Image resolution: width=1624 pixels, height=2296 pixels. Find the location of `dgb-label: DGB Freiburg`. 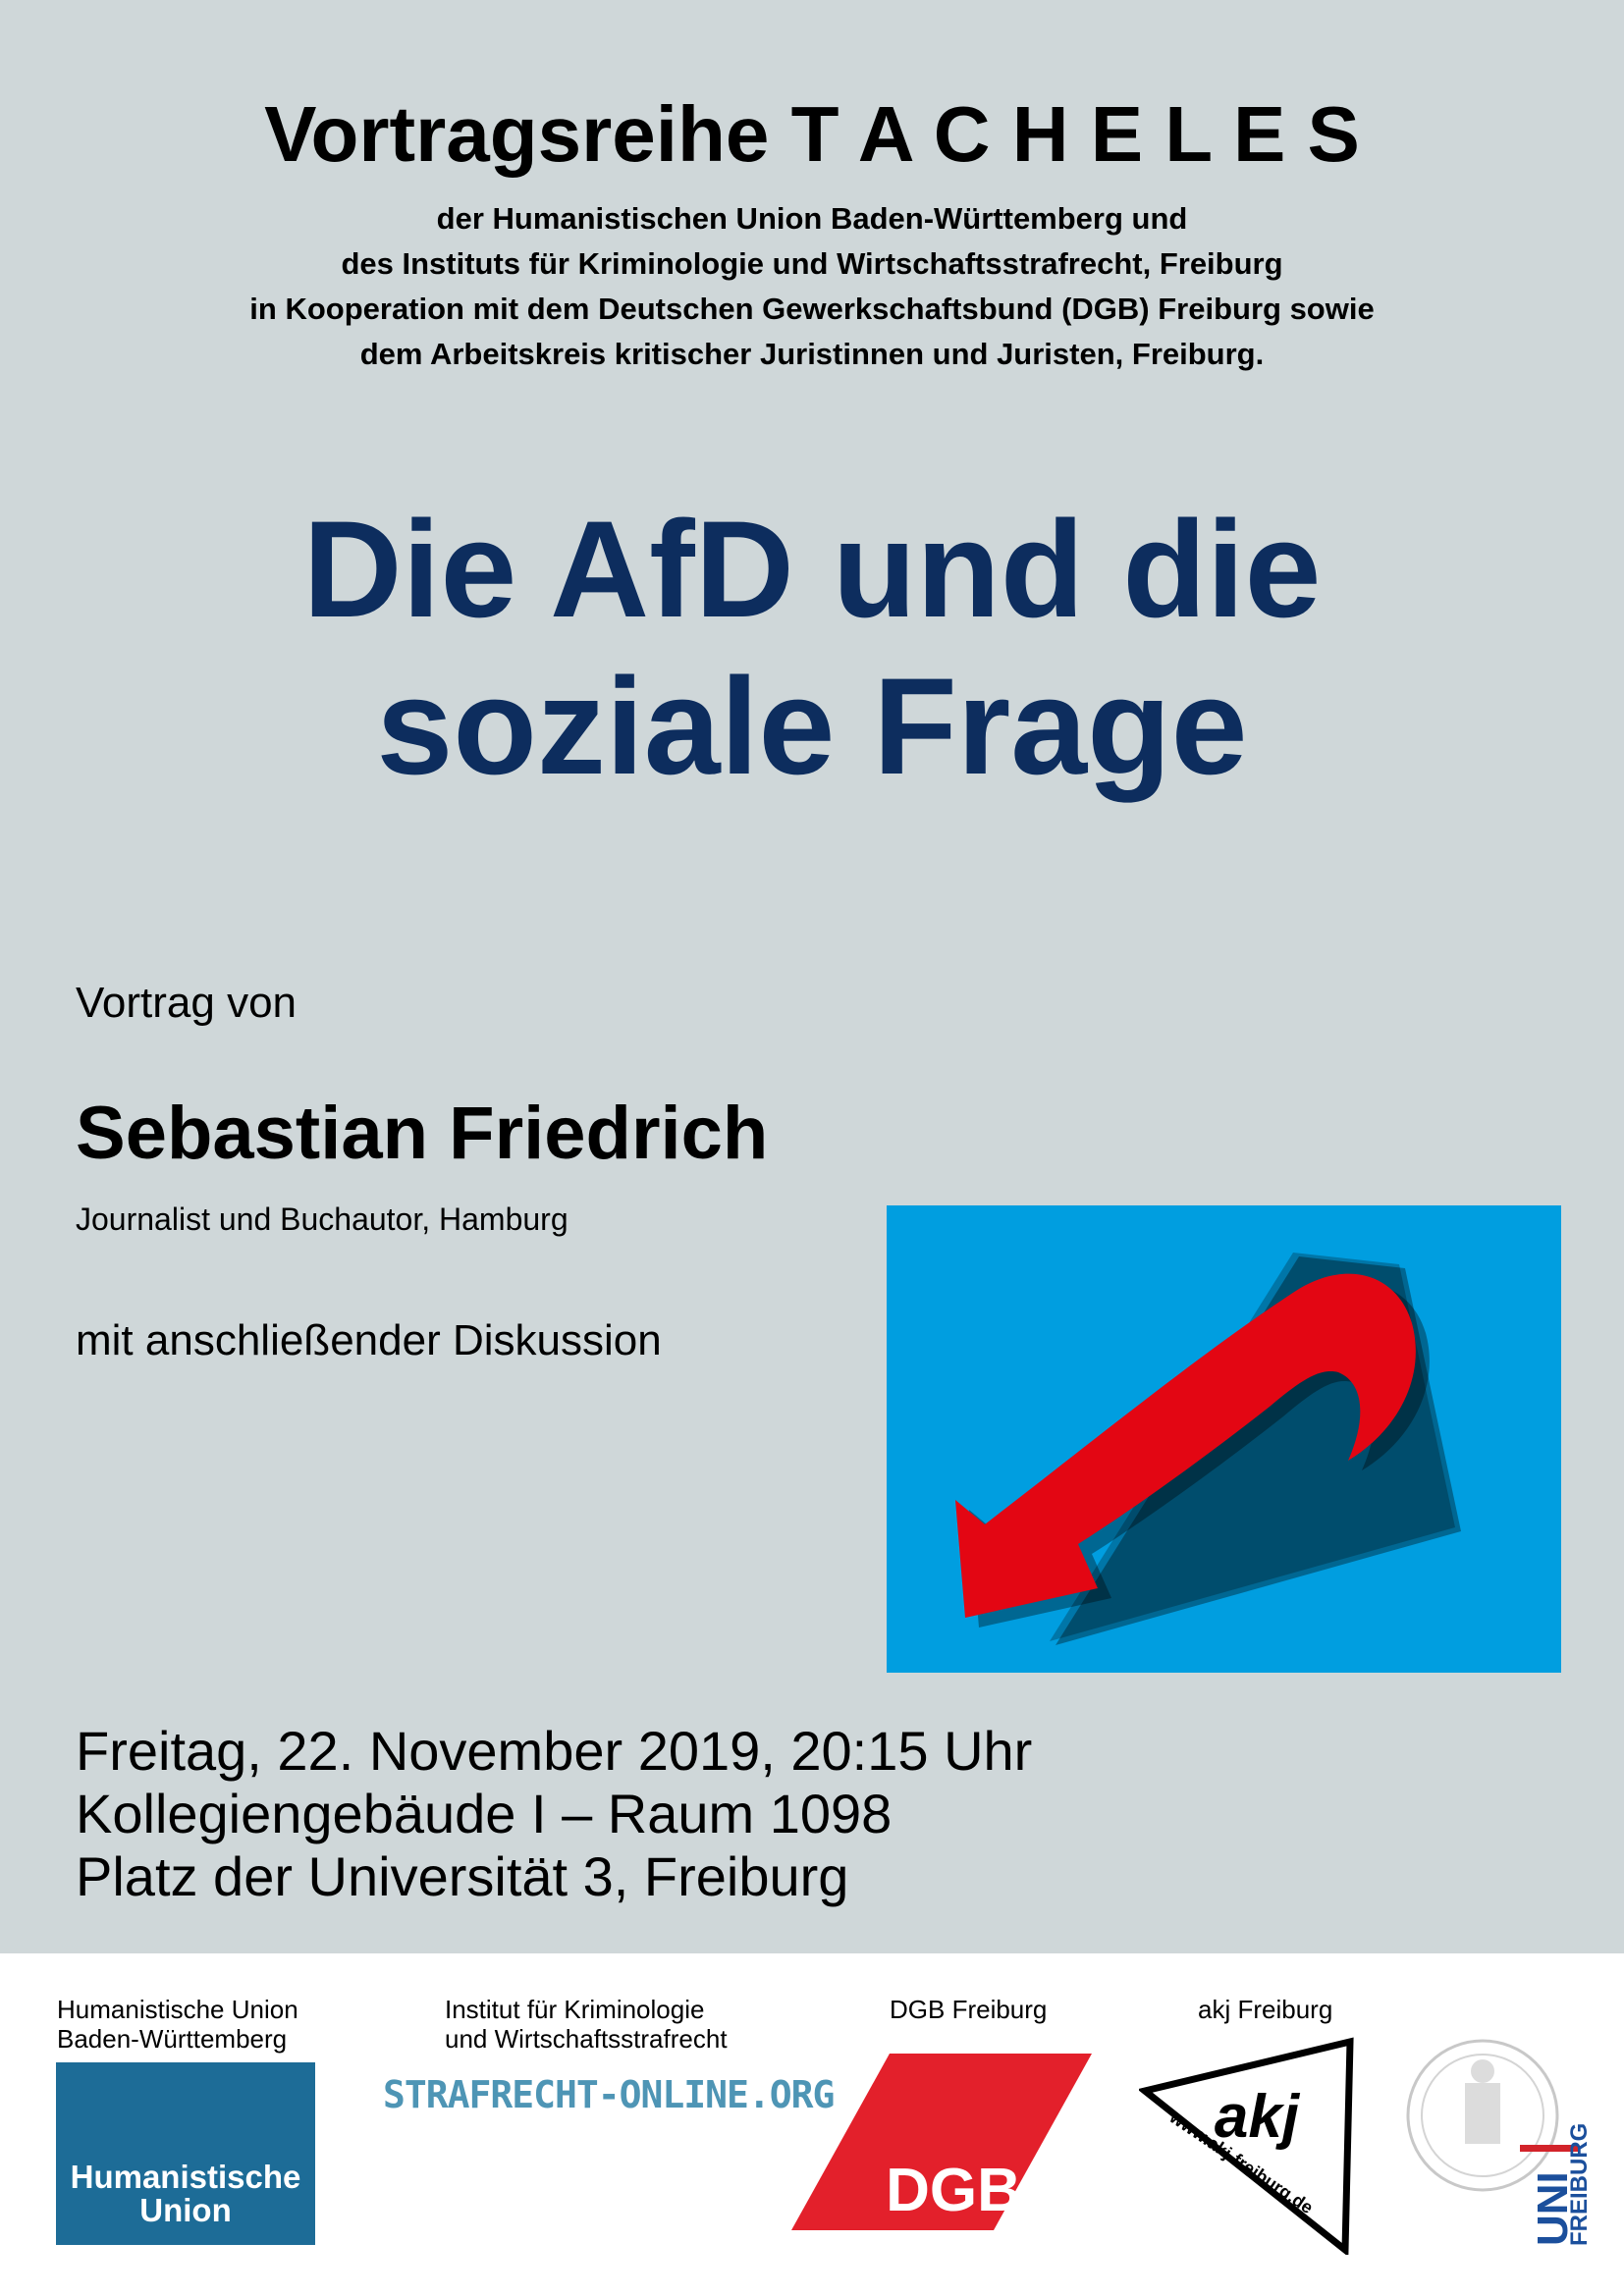

dgb-label: DGB Freiburg is located at coordinates (969, 2009).